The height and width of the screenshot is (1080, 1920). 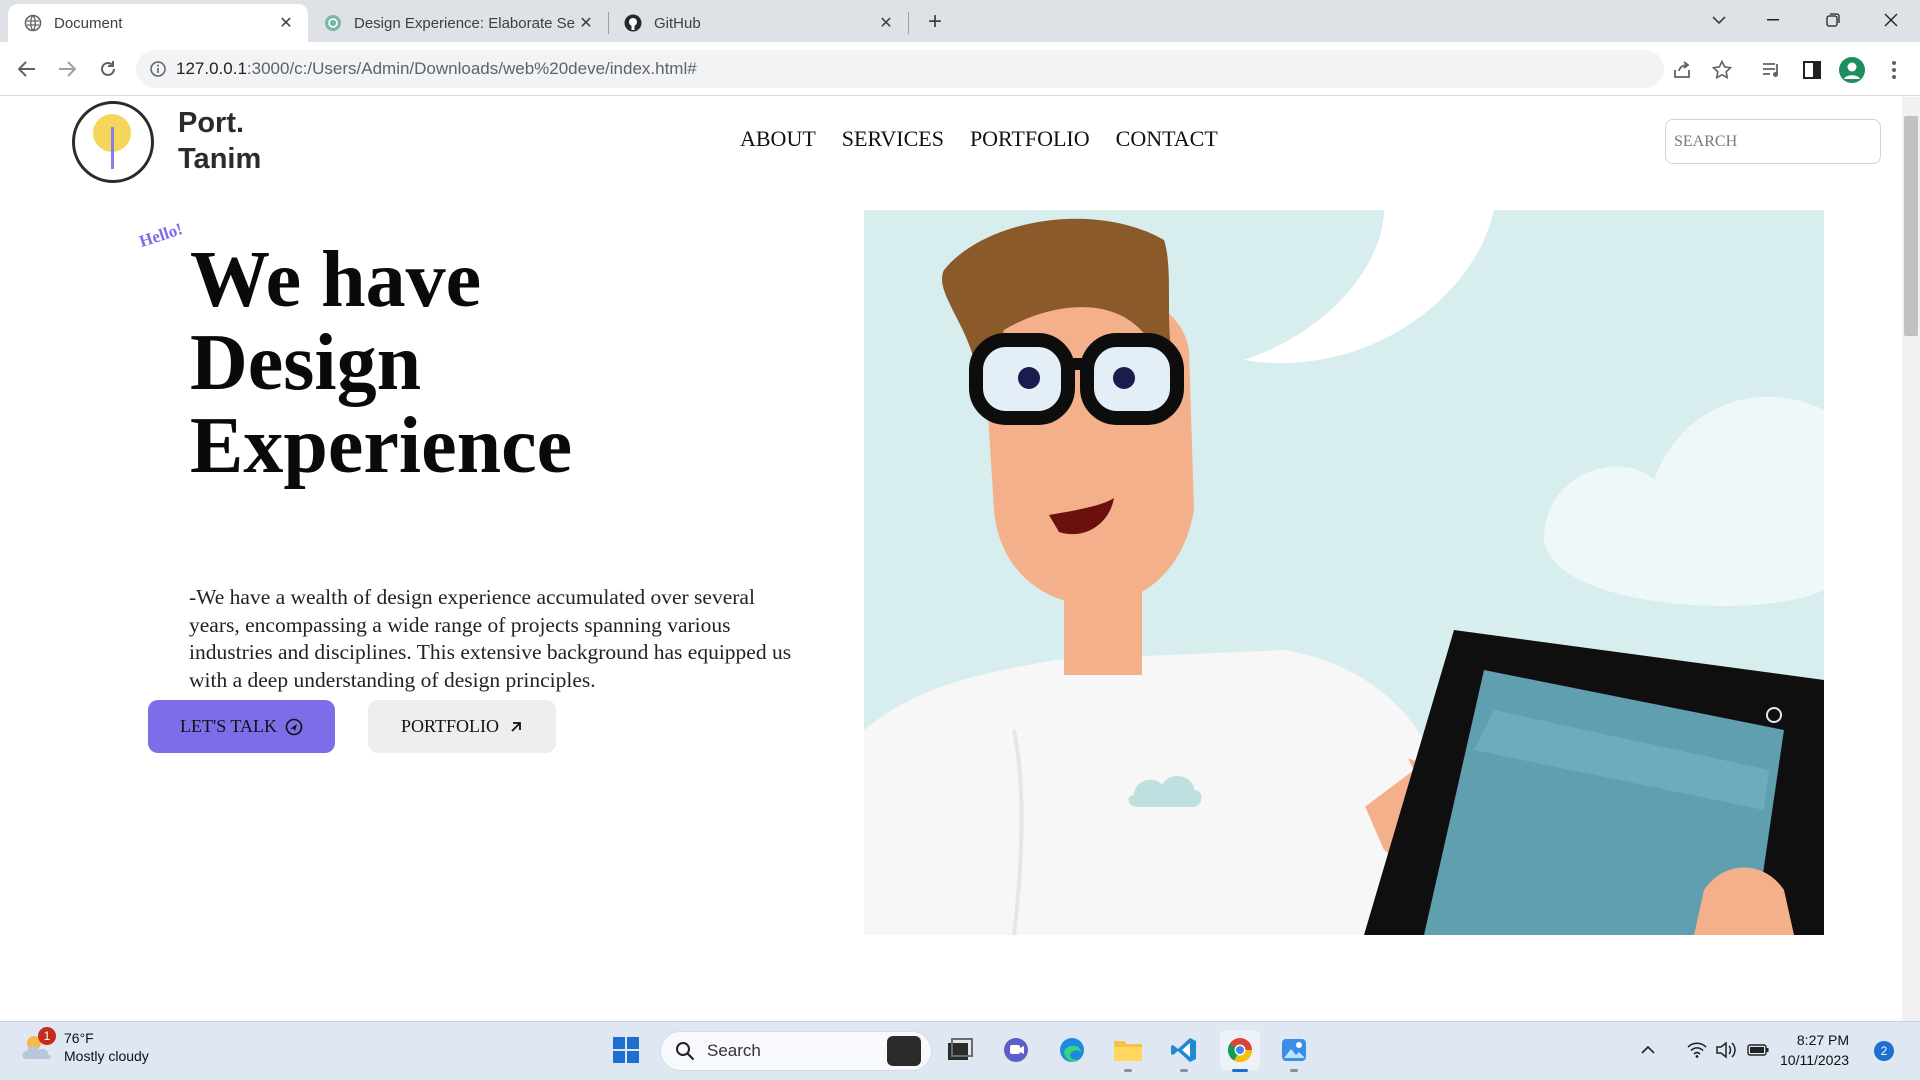 I want to click on file-explorer-button, so click(x=1128, y=1050).